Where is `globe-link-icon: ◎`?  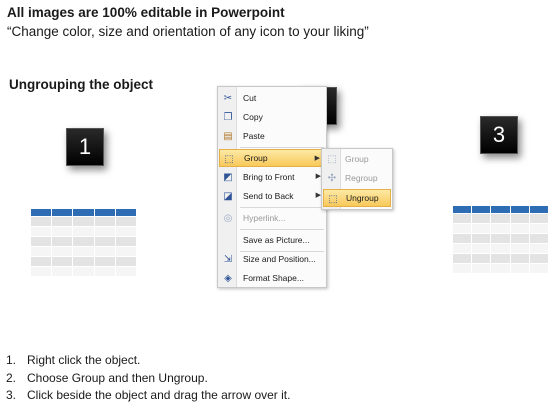
globe-link-icon: ◎ is located at coordinates (228, 218).